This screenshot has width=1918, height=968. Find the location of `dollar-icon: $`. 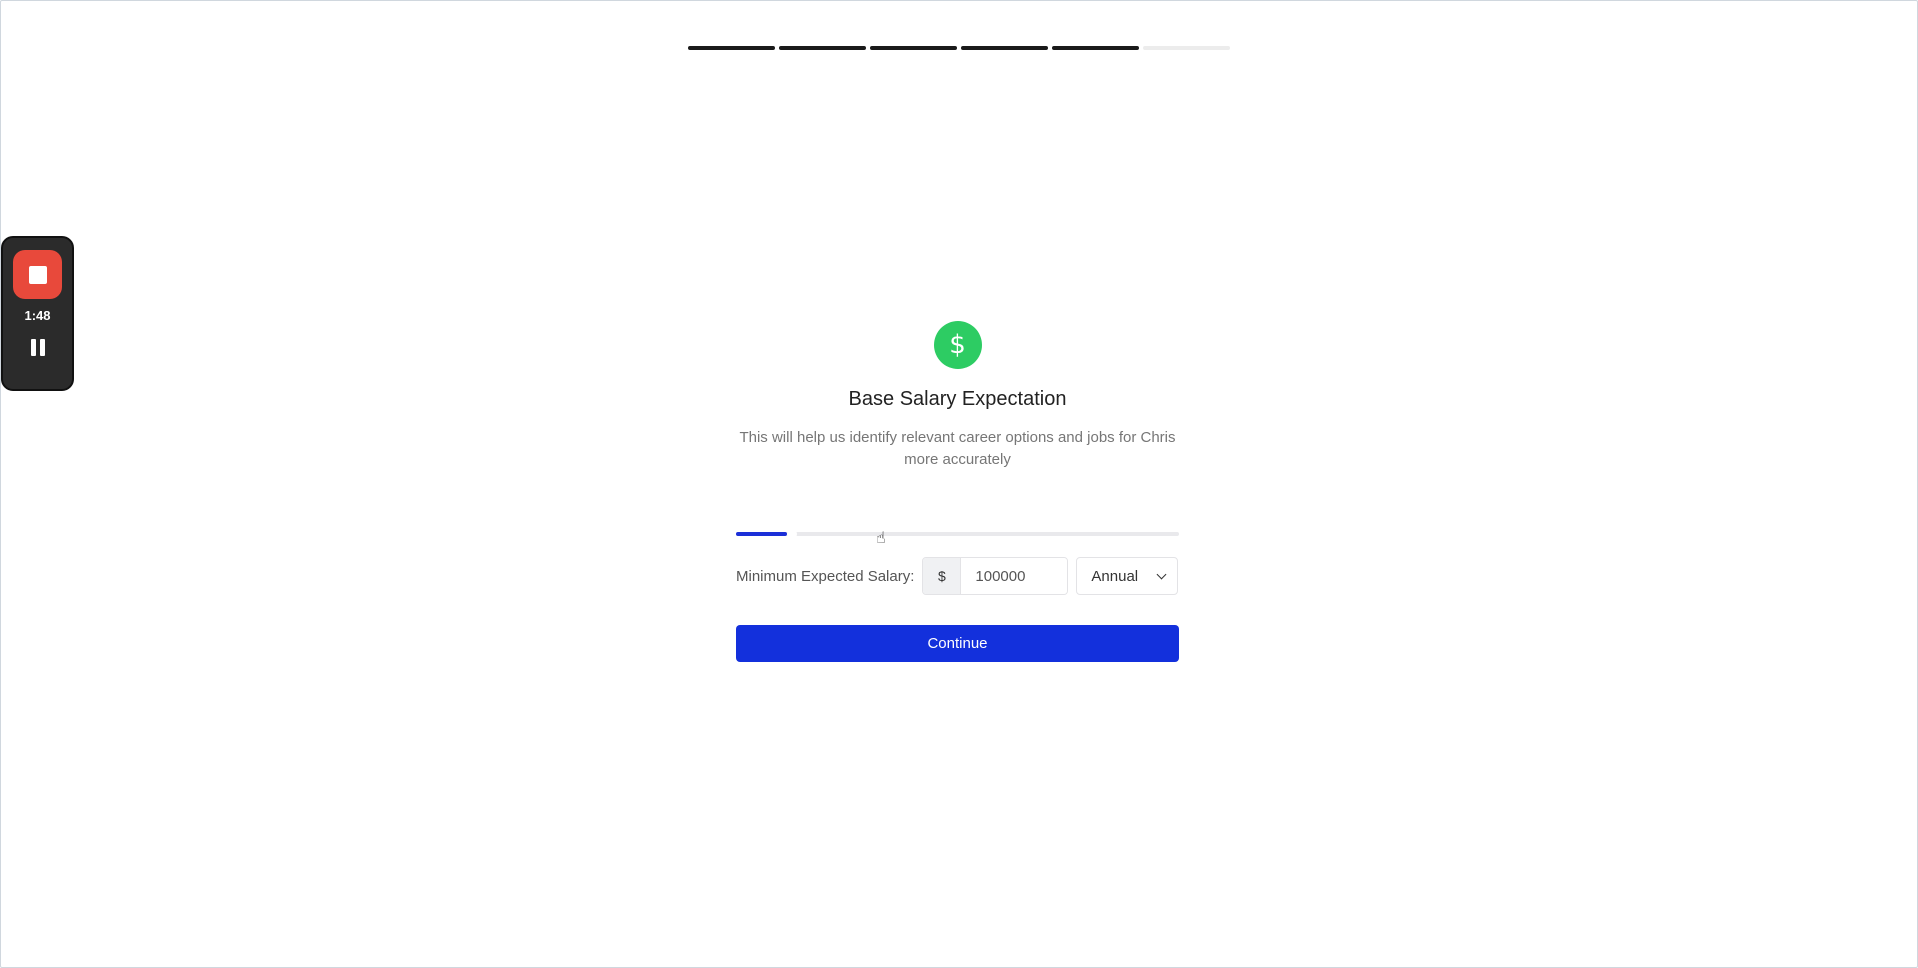

dollar-icon: $ is located at coordinates (957, 345).